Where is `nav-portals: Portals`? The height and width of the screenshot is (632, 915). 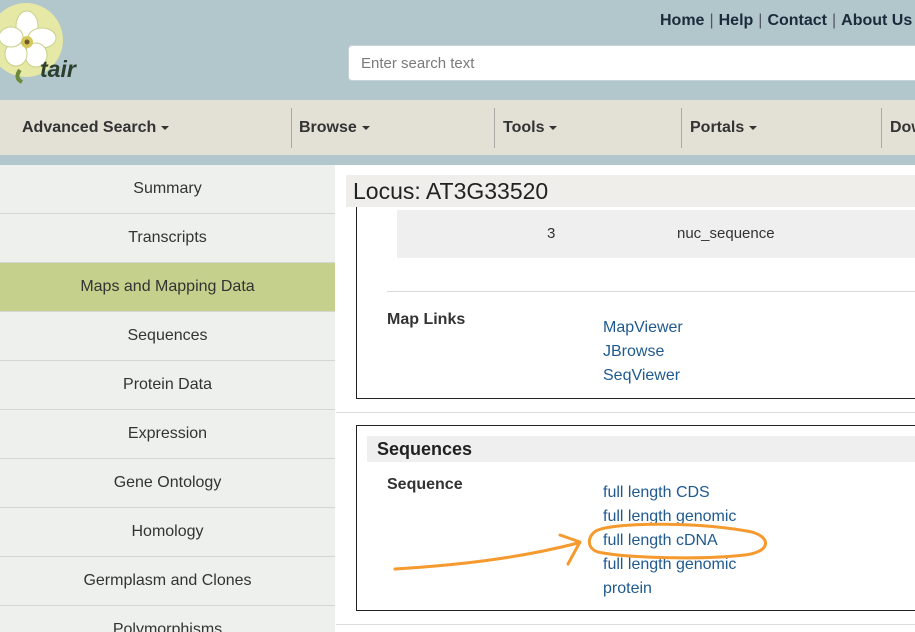 nav-portals: Portals is located at coordinates (724, 127).